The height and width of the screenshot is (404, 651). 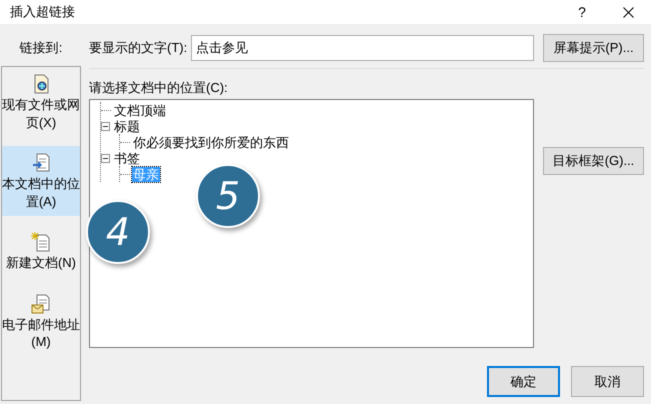 What do you see at coordinates (607, 381) in the screenshot?
I see `cancel-button: 取消` at bounding box center [607, 381].